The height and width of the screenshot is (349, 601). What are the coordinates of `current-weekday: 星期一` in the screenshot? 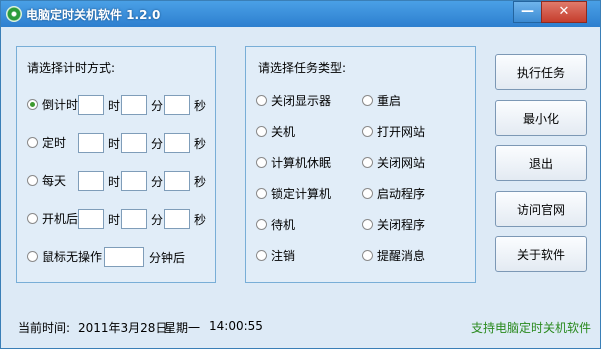 It's located at (182, 328).